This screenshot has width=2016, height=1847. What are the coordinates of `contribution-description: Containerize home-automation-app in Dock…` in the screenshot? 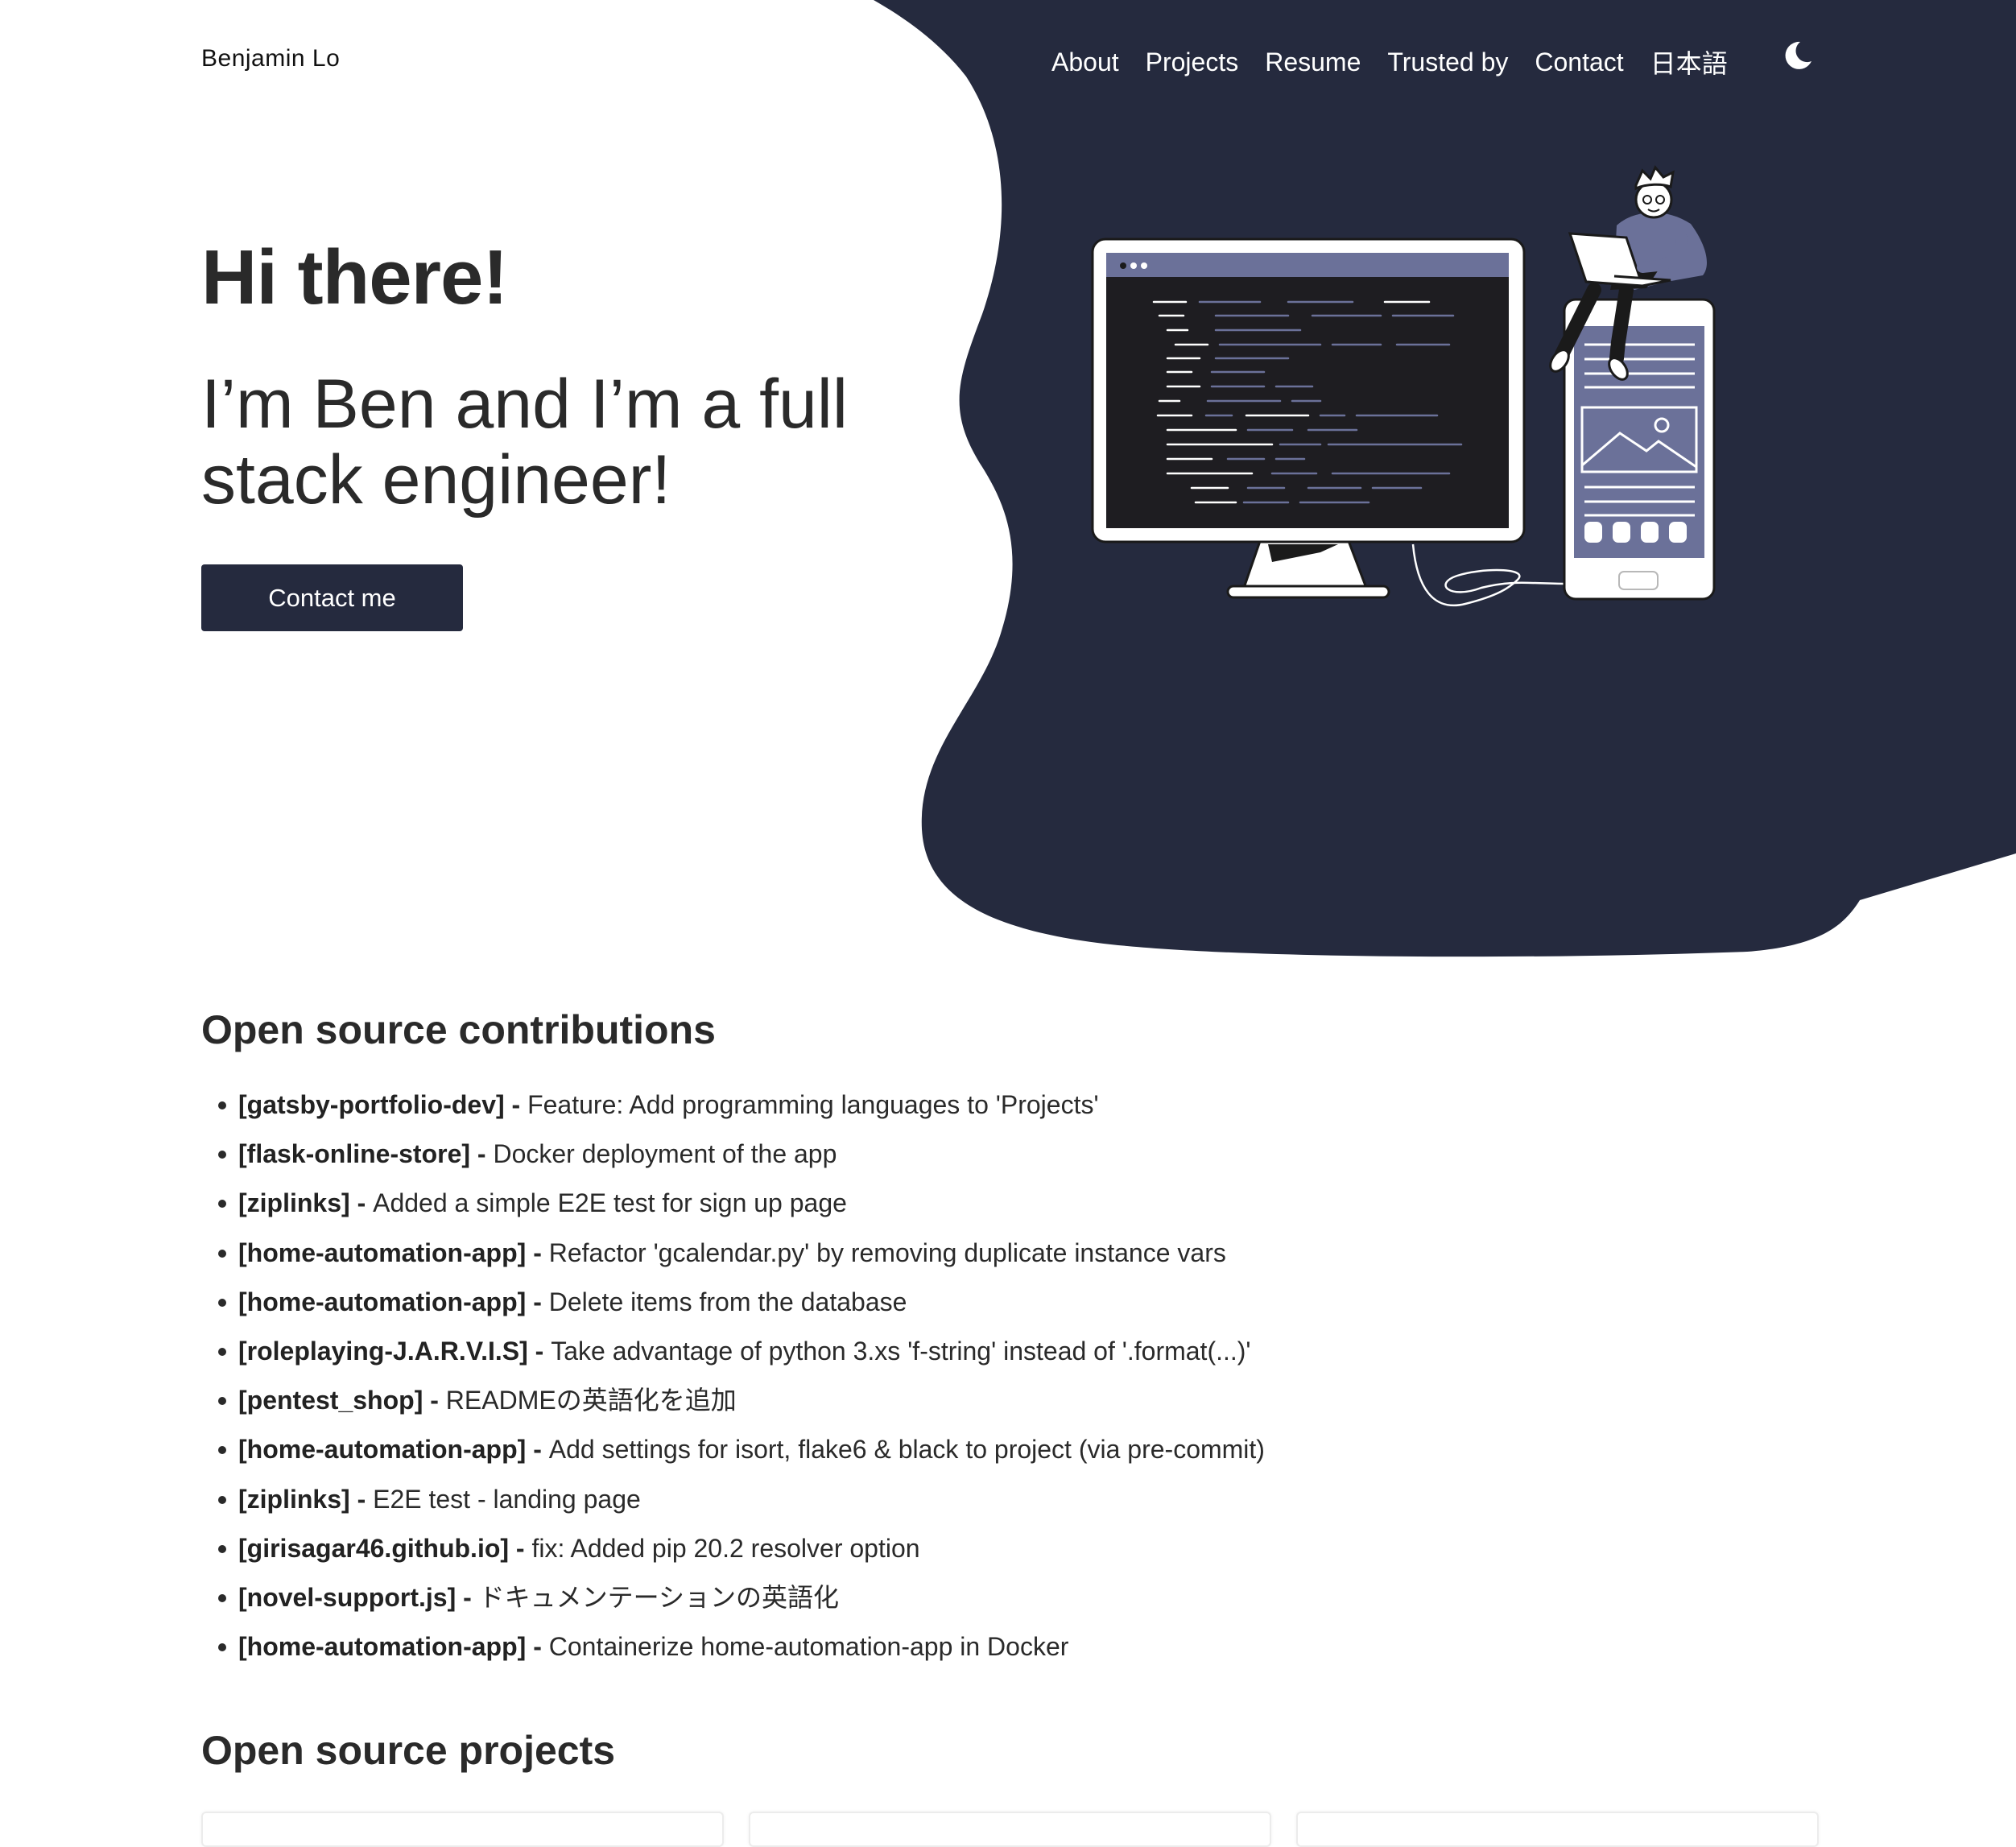 It's located at (808, 1647).